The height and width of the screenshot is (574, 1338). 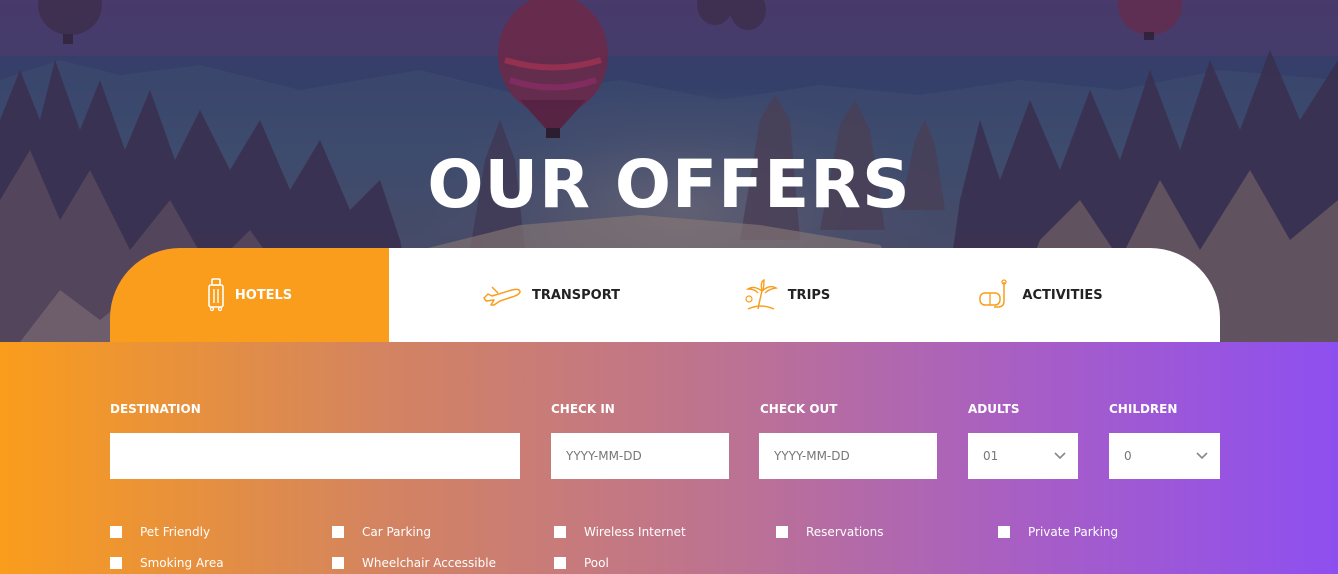 I want to click on amenity-label: Private Parking, so click(x=1073, y=532).